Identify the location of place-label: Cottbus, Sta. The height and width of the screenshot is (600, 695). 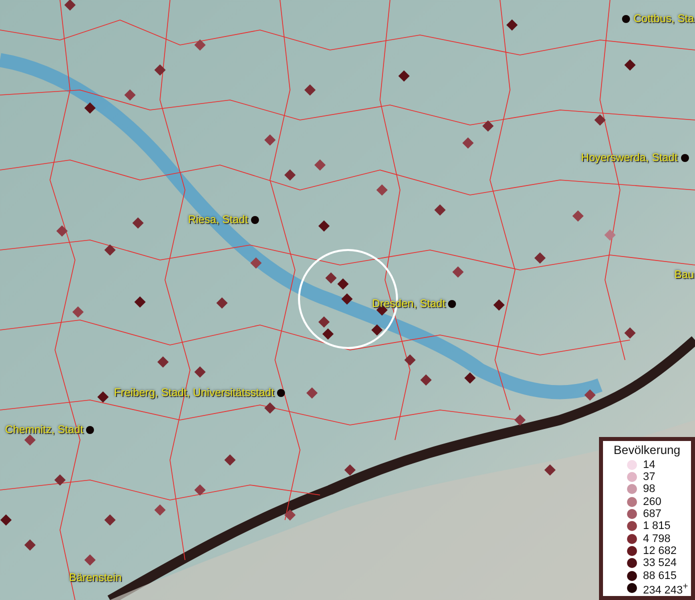
(663, 19).